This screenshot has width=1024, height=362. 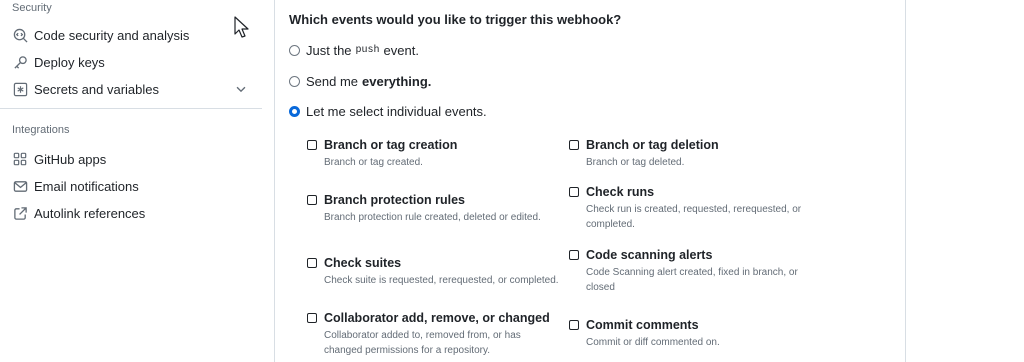 I want to click on event-title: Collaborator add, remove, or changed, so click(x=437, y=318).